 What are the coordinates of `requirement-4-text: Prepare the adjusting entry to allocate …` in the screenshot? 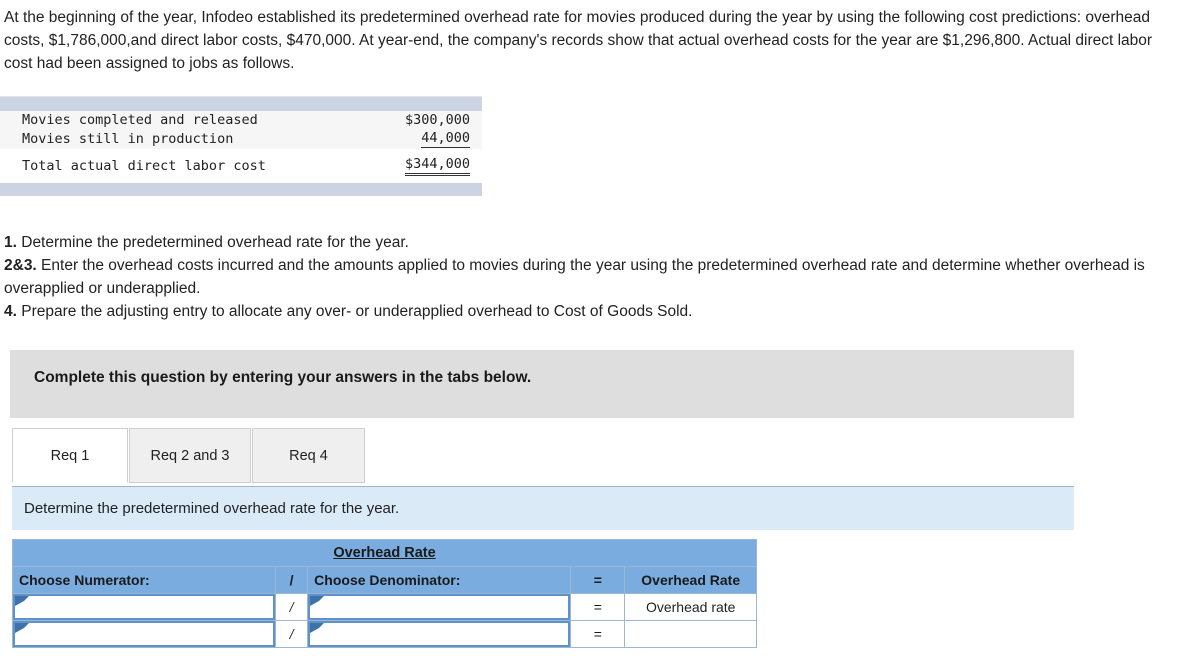 It's located at (354, 311).